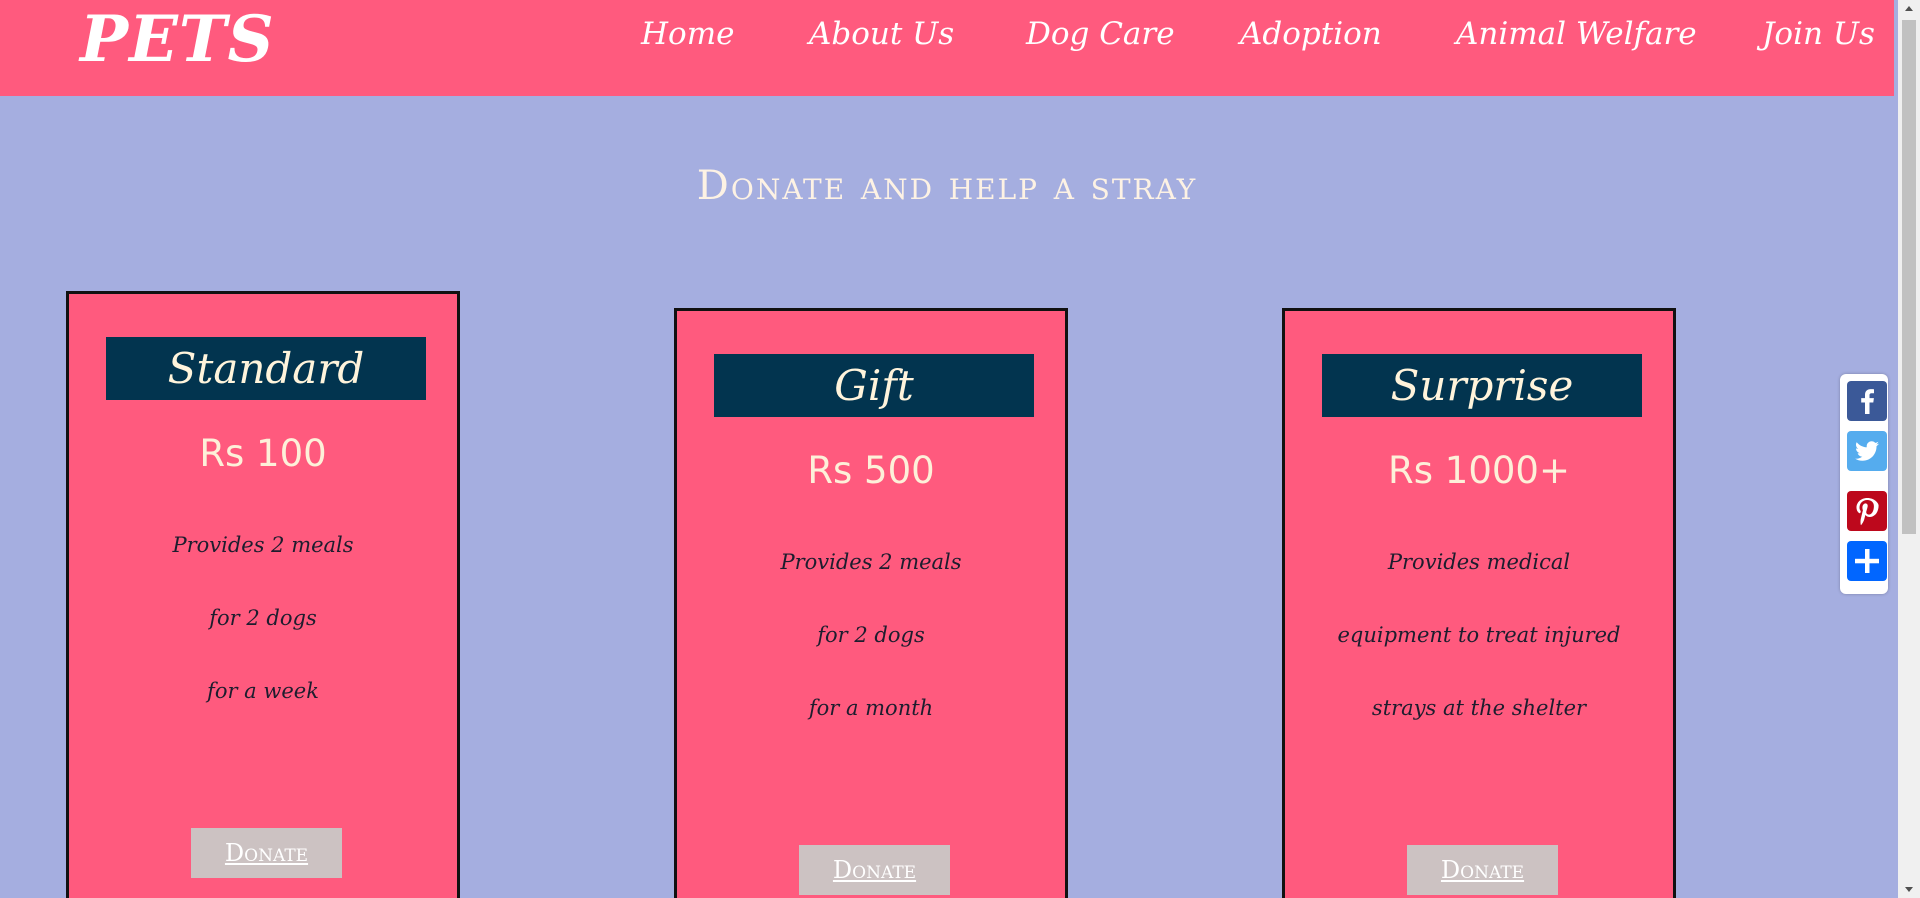 The image size is (1920, 898). What do you see at coordinates (1818, 34) in the screenshot?
I see `nav-join-us: Join Us` at bounding box center [1818, 34].